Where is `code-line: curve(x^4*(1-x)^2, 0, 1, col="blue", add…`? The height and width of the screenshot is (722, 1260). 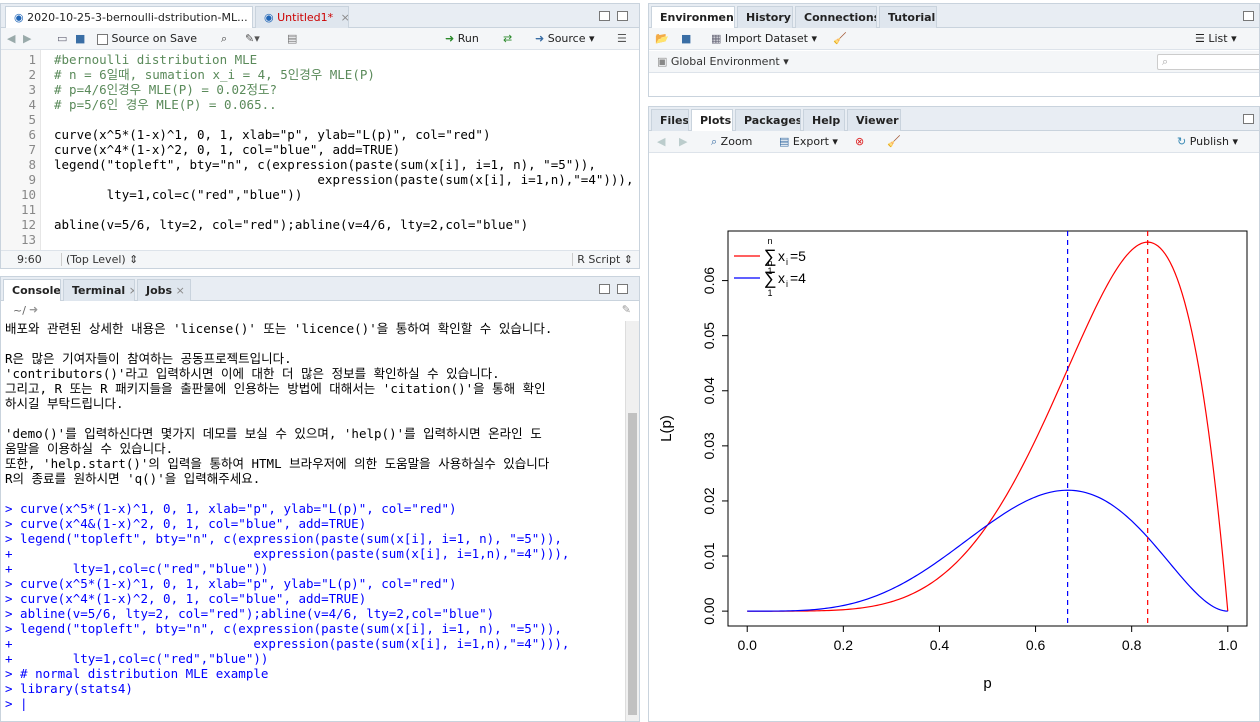
code-line: curve(x^4*(1-x)^2, 0, 1, col="blue", add… is located at coordinates (227, 149).